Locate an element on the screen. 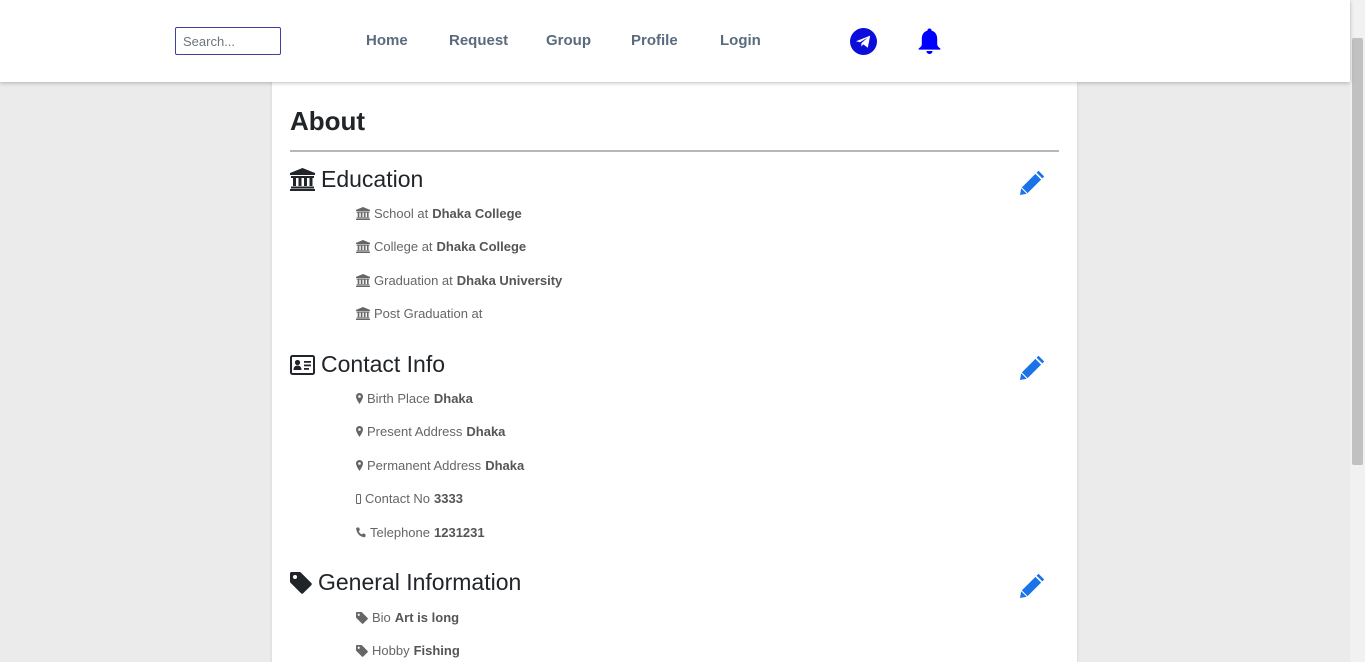 The image size is (1365, 662). contact-item: Permanent Address Dhaka is located at coordinates (440, 465).